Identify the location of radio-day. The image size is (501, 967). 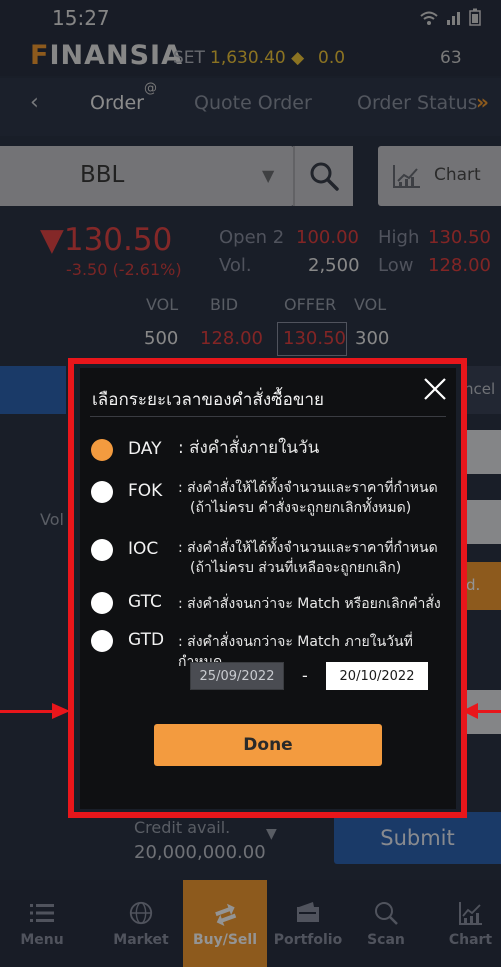
(102, 450).